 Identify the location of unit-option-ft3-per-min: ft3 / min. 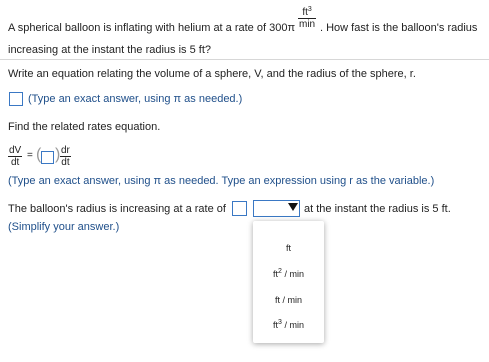
(288, 324).